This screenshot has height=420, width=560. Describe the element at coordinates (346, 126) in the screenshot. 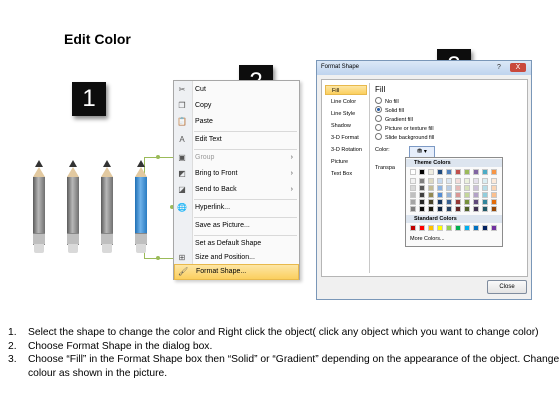

I see `nav-item-shadow: Shadow` at that location.